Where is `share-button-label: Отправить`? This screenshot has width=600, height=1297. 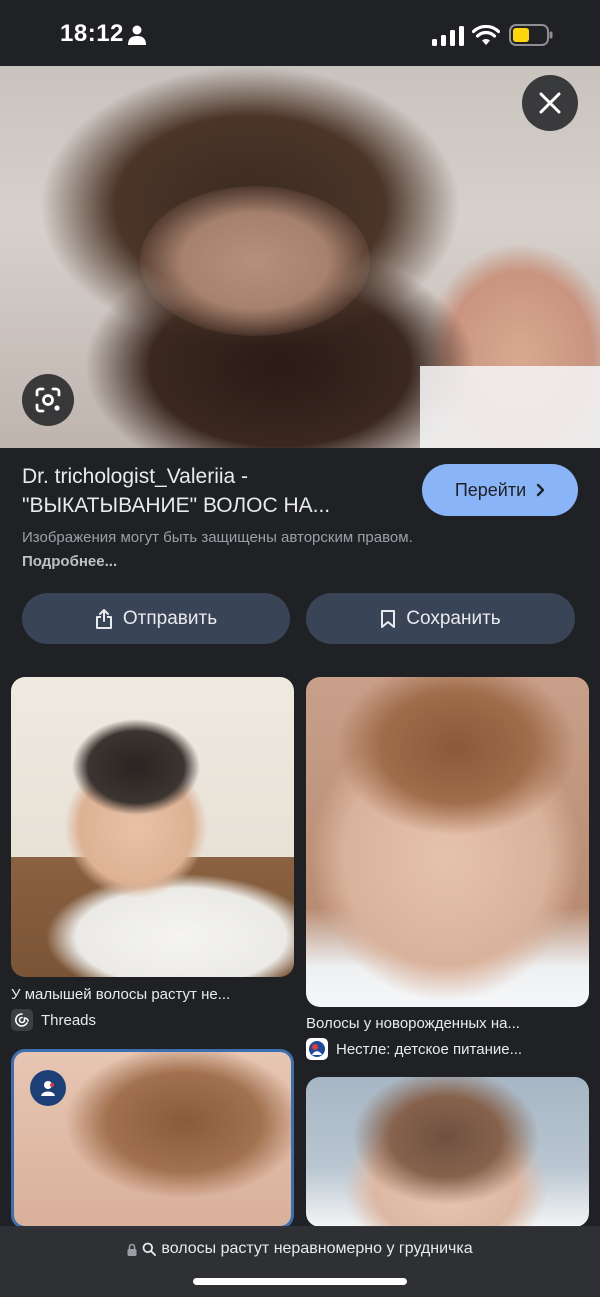
share-button-label: Отправить is located at coordinates (170, 618).